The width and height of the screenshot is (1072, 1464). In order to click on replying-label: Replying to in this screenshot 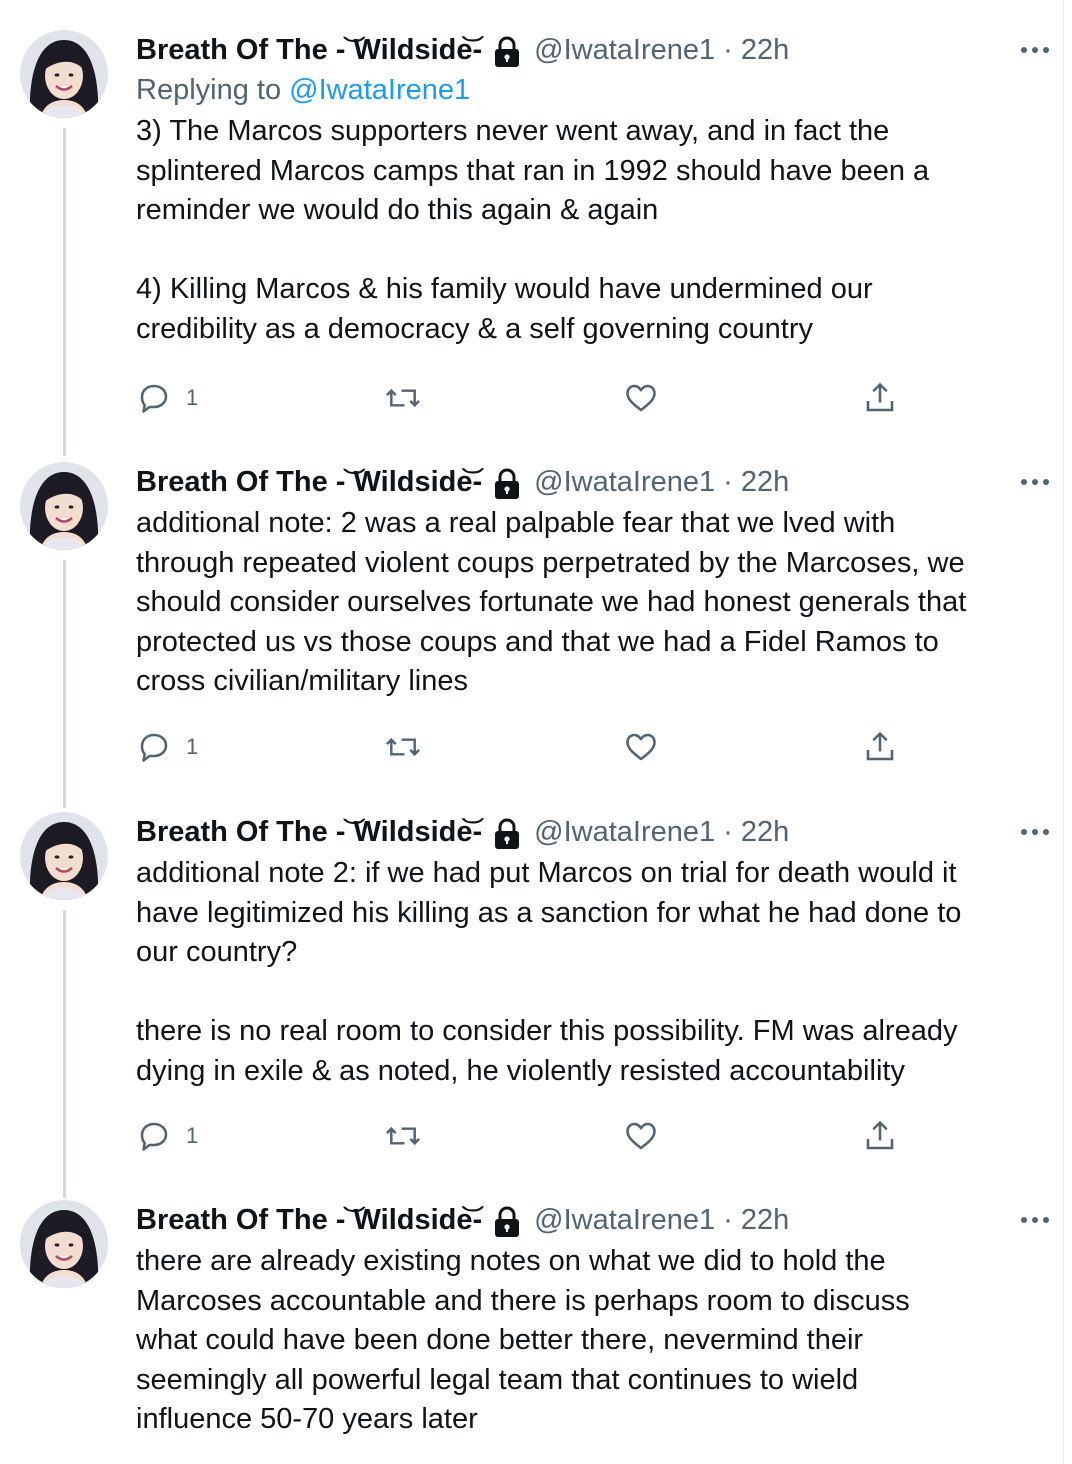, I will do `click(213, 90)`.